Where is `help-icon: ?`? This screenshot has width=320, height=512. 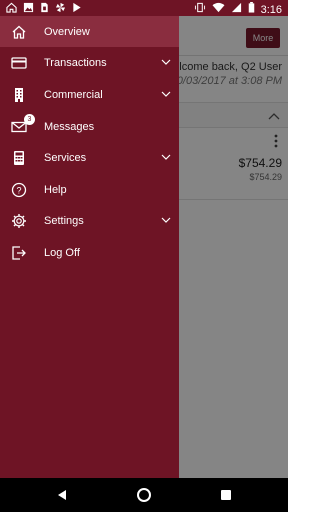 help-icon: ? is located at coordinates (19, 190).